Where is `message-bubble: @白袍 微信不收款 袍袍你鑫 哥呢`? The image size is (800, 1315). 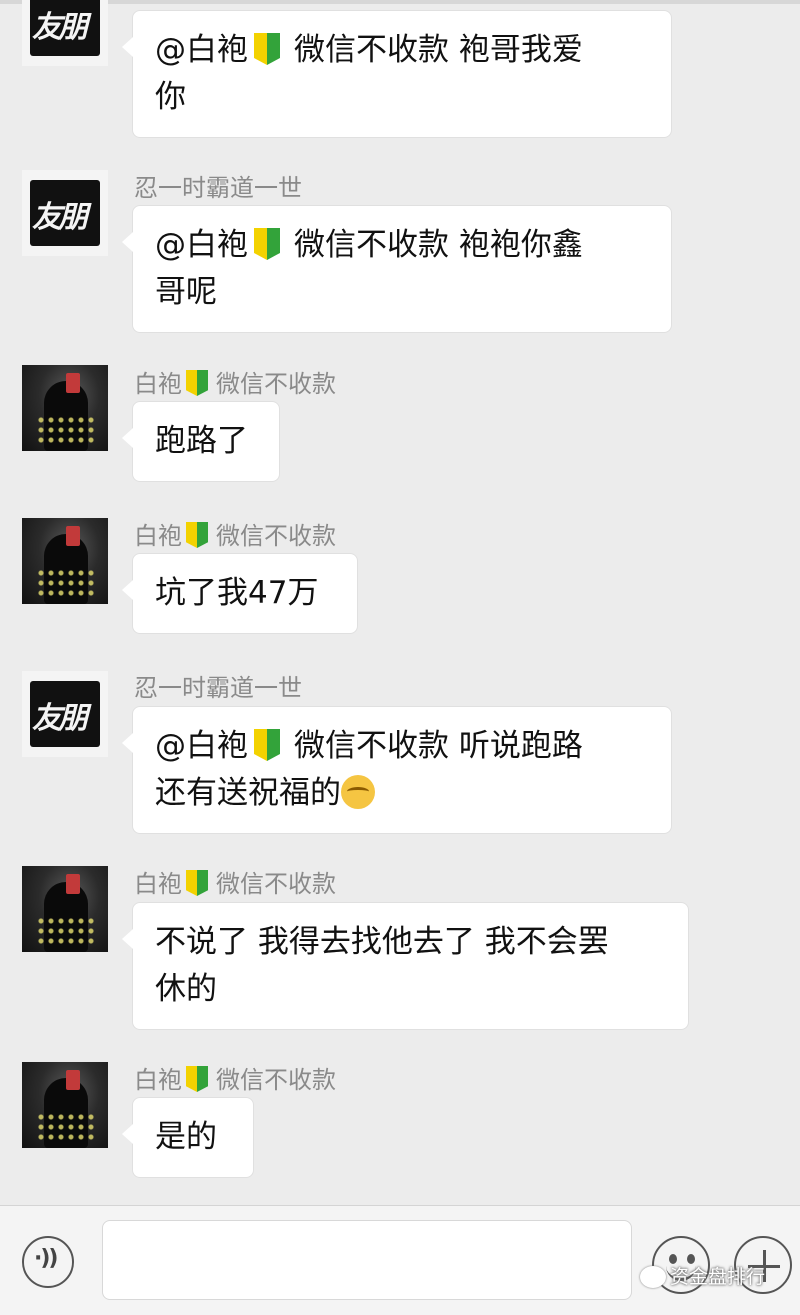
message-bubble: @白袍 微信不收款 袍袍你鑫 哥呢 is located at coordinates (397, 269).